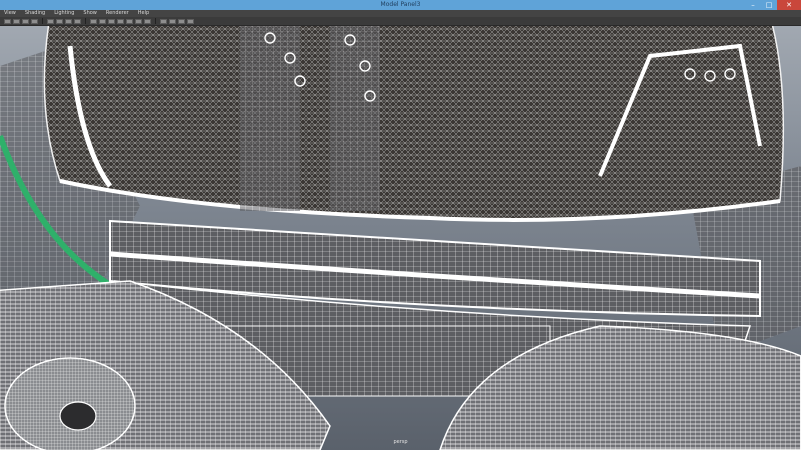  Describe the element at coordinates (68, 21) in the screenshot. I see `resolution-gate-icon` at that location.